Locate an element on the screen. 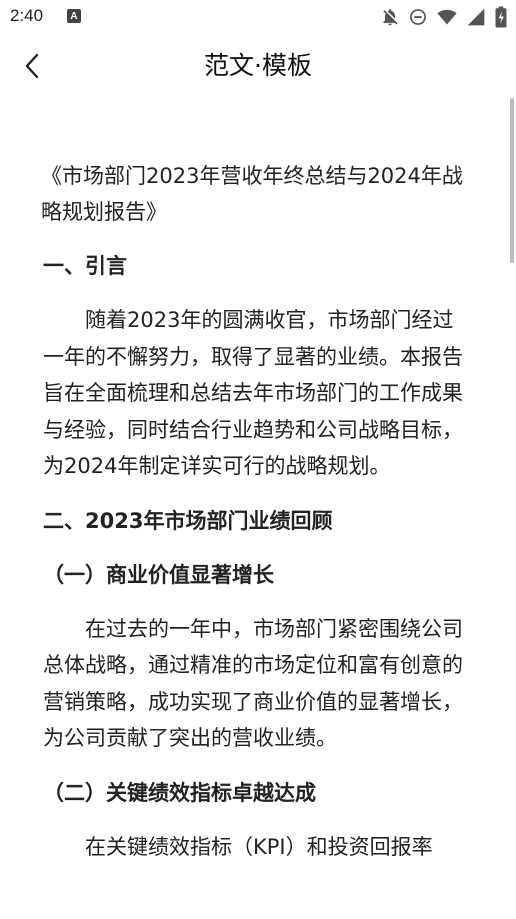 The width and height of the screenshot is (516, 919). do-not-disturb-icon is located at coordinates (418, 17).